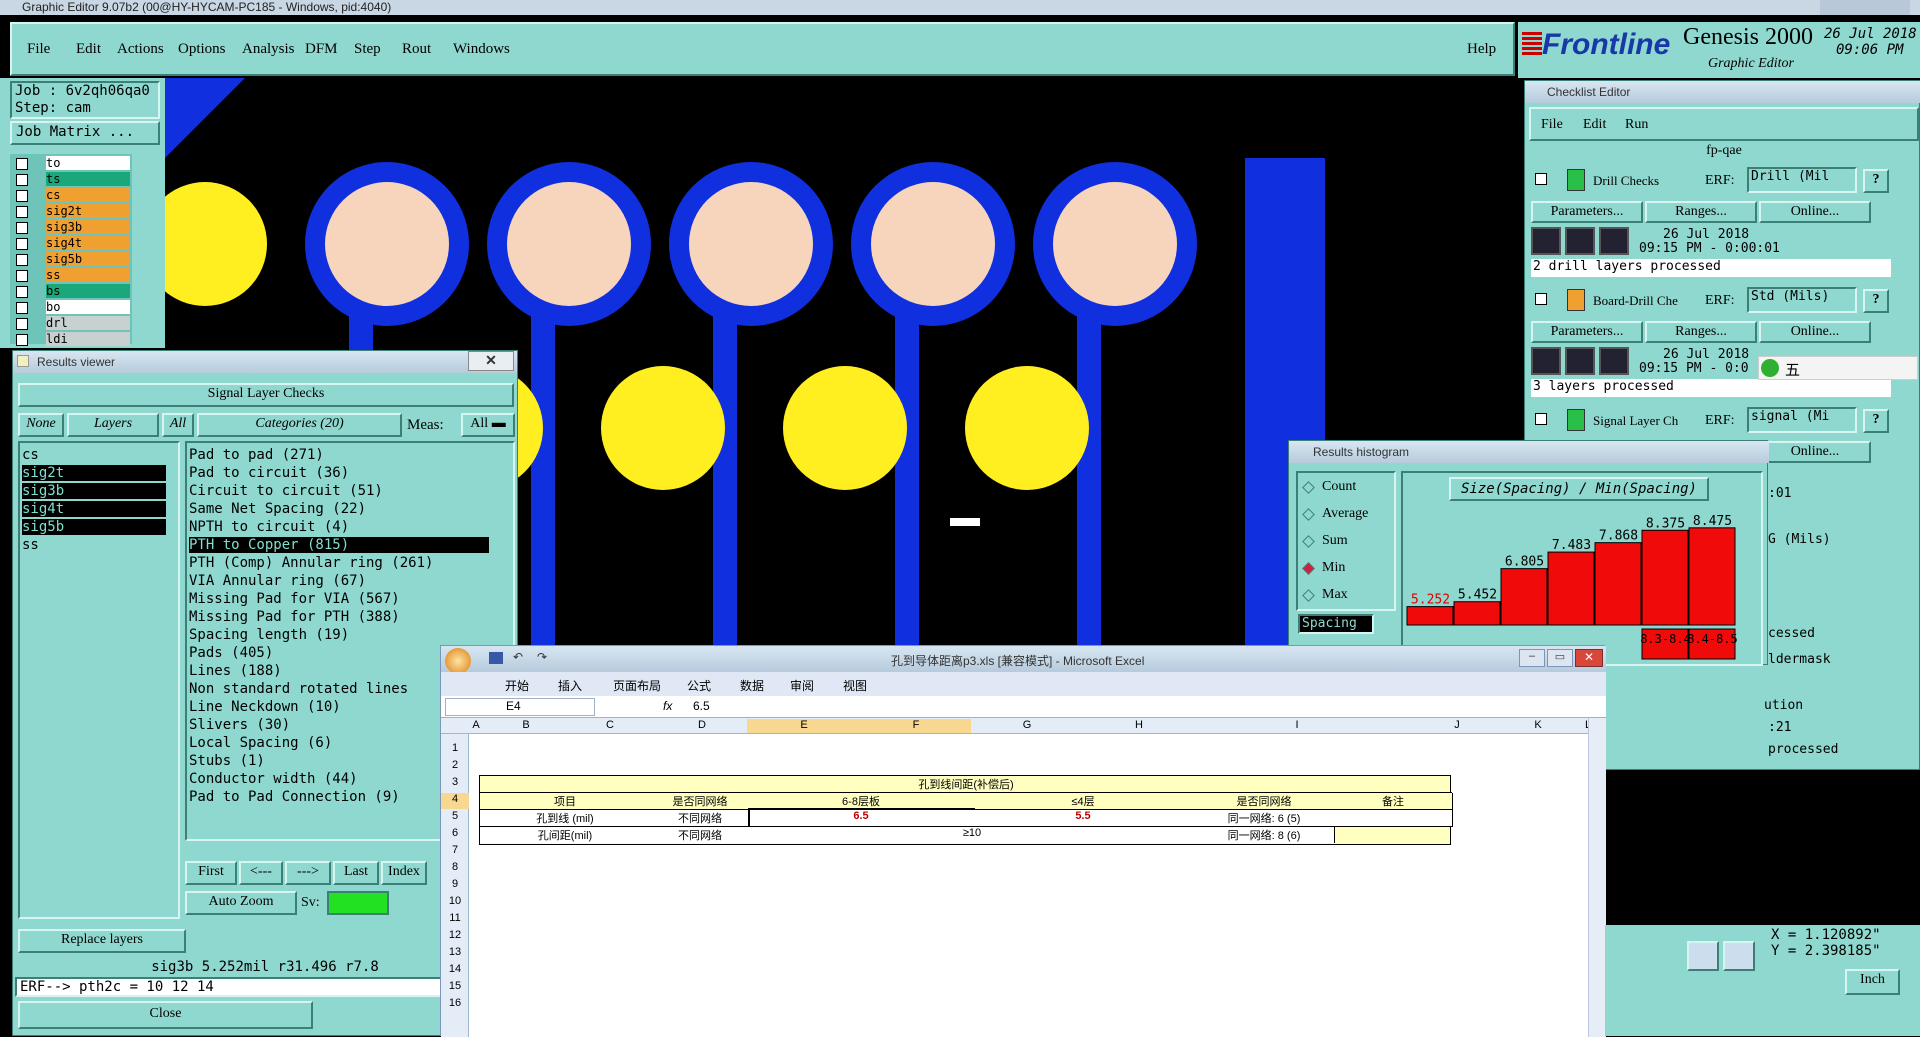 The height and width of the screenshot is (1037, 1920). I want to click on help-button: ?, so click(1876, 301).